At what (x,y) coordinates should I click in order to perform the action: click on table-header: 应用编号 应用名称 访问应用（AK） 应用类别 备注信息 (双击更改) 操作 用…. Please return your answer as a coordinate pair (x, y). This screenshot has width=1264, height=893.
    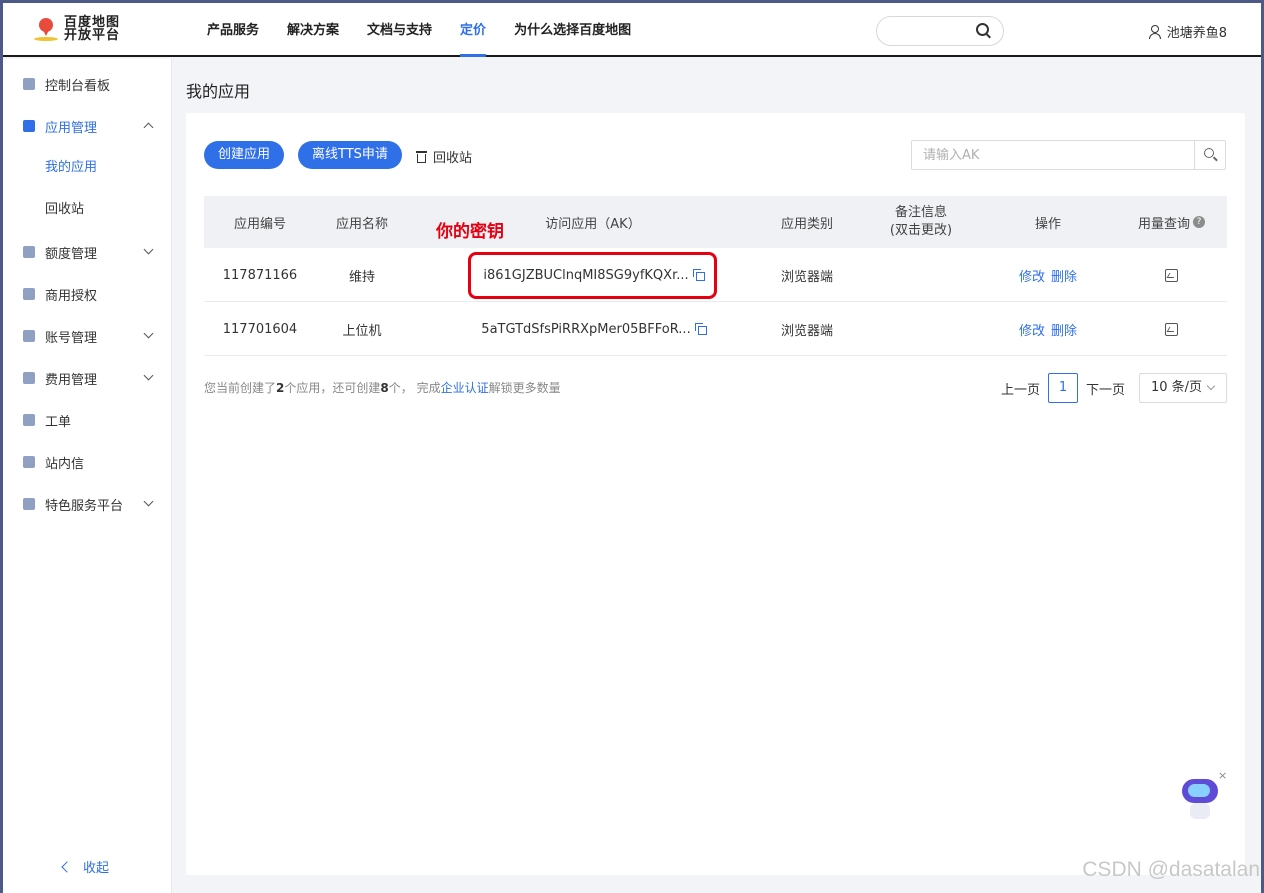
    Looking at the image, I should click on (715, 222).